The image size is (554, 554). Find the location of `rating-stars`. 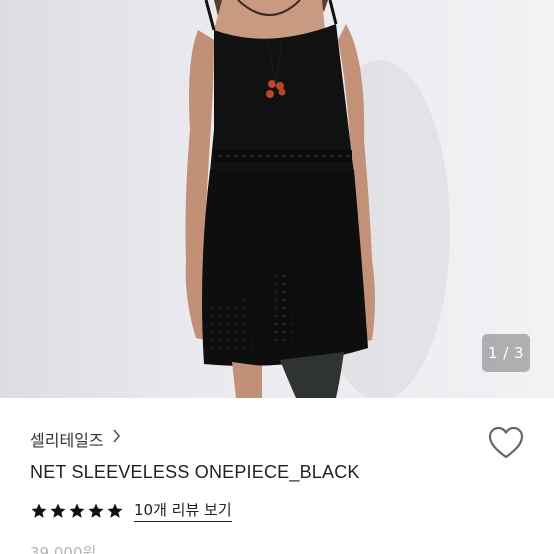

rating-stars is located at coordinates (77, 511).